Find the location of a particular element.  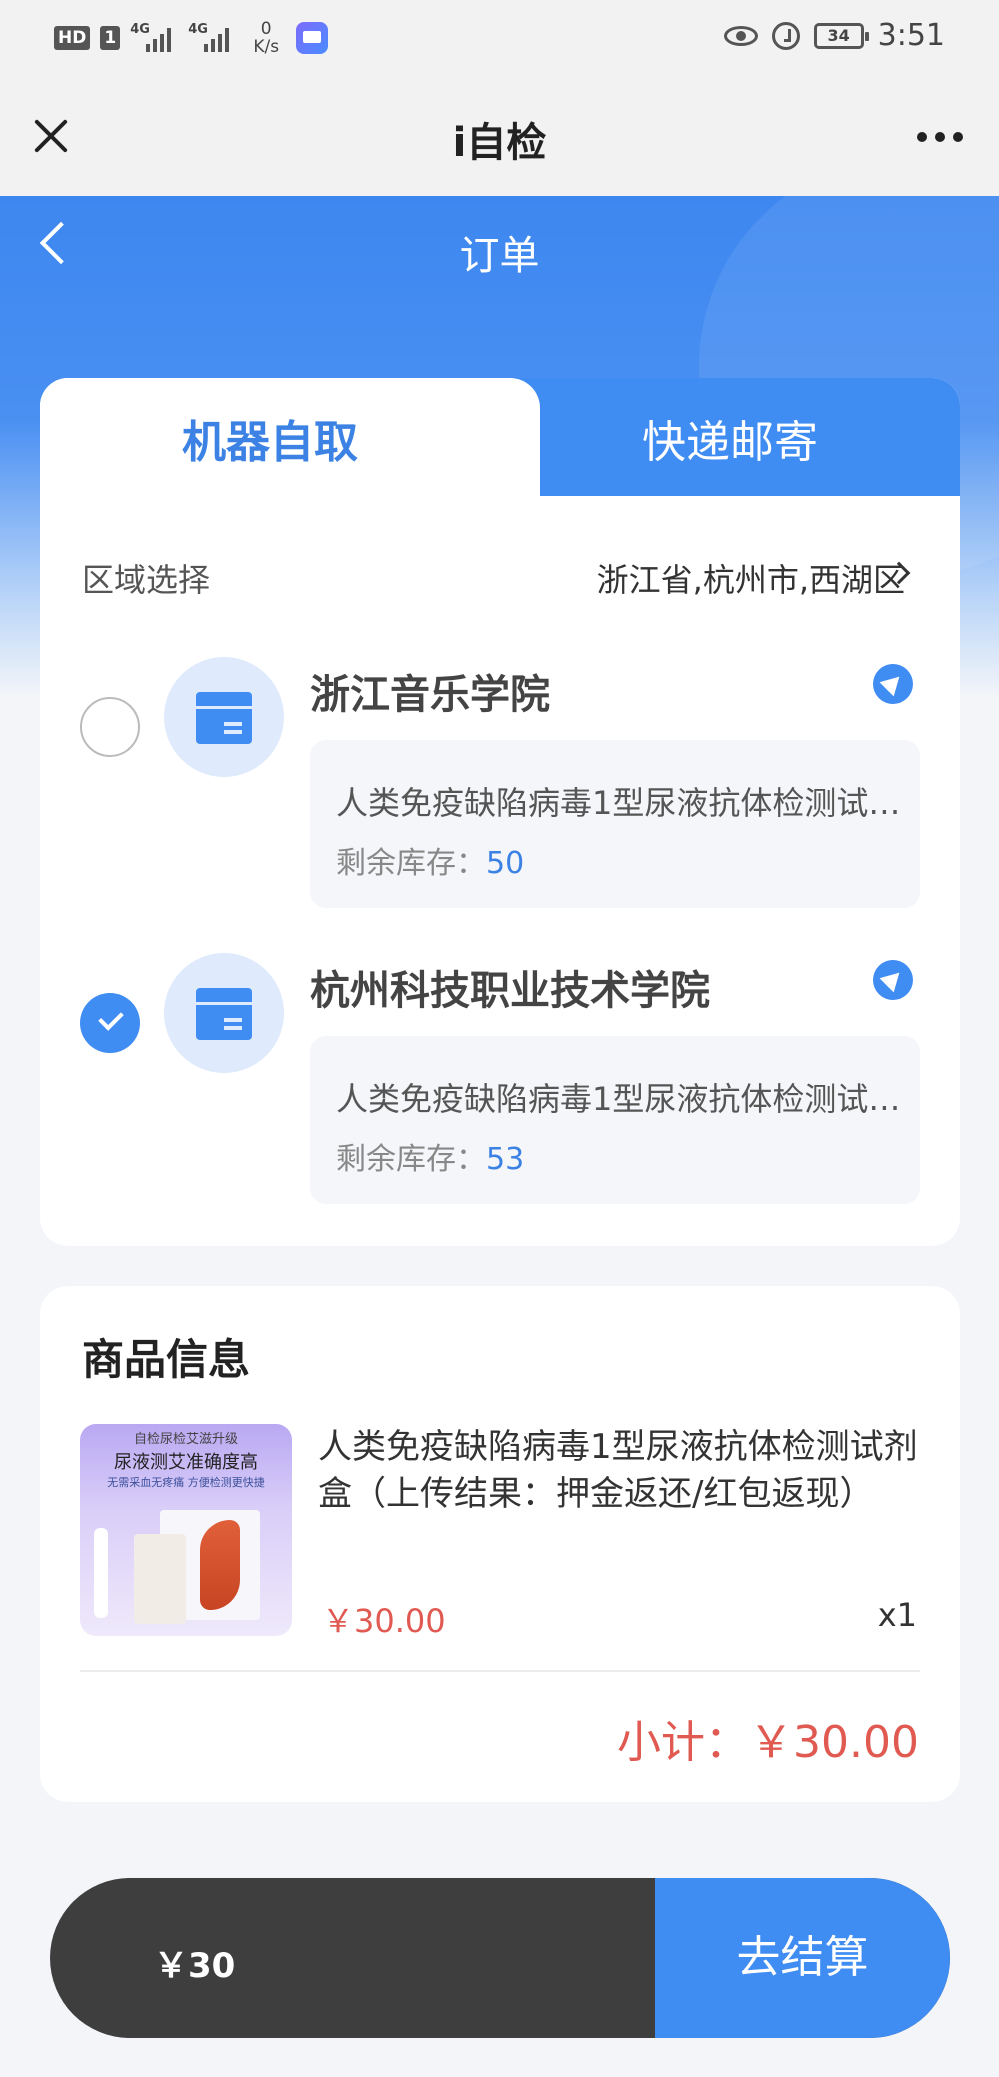

goods-section-title: 商品信息 is located at coordinates (166, 1359).